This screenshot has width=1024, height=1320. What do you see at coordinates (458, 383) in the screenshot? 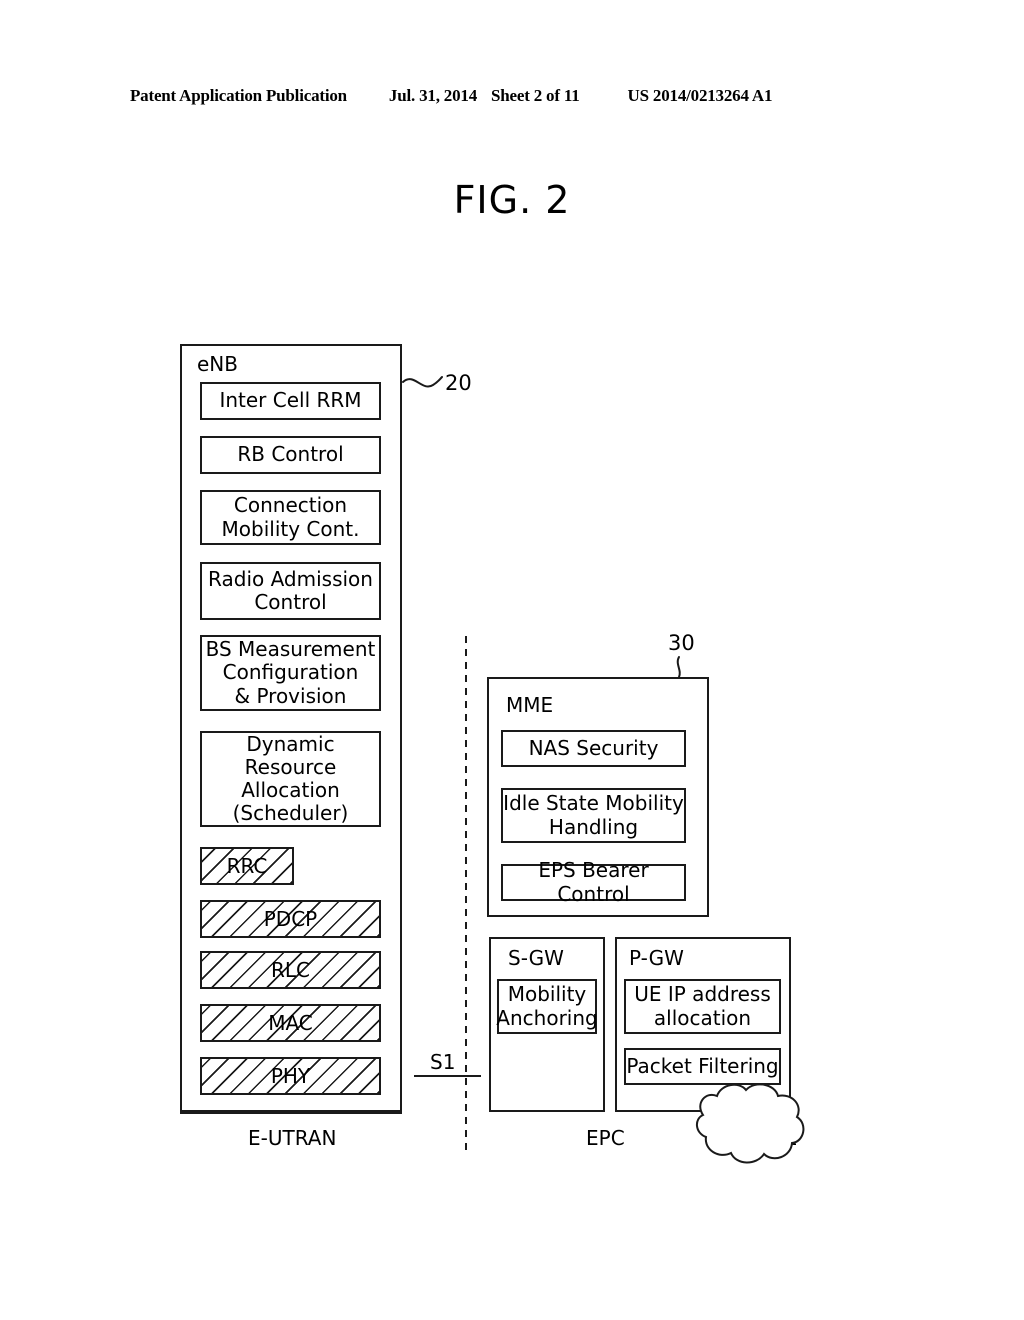
I see `reference-numeral-20: 20` at bounding box center [458, 383].